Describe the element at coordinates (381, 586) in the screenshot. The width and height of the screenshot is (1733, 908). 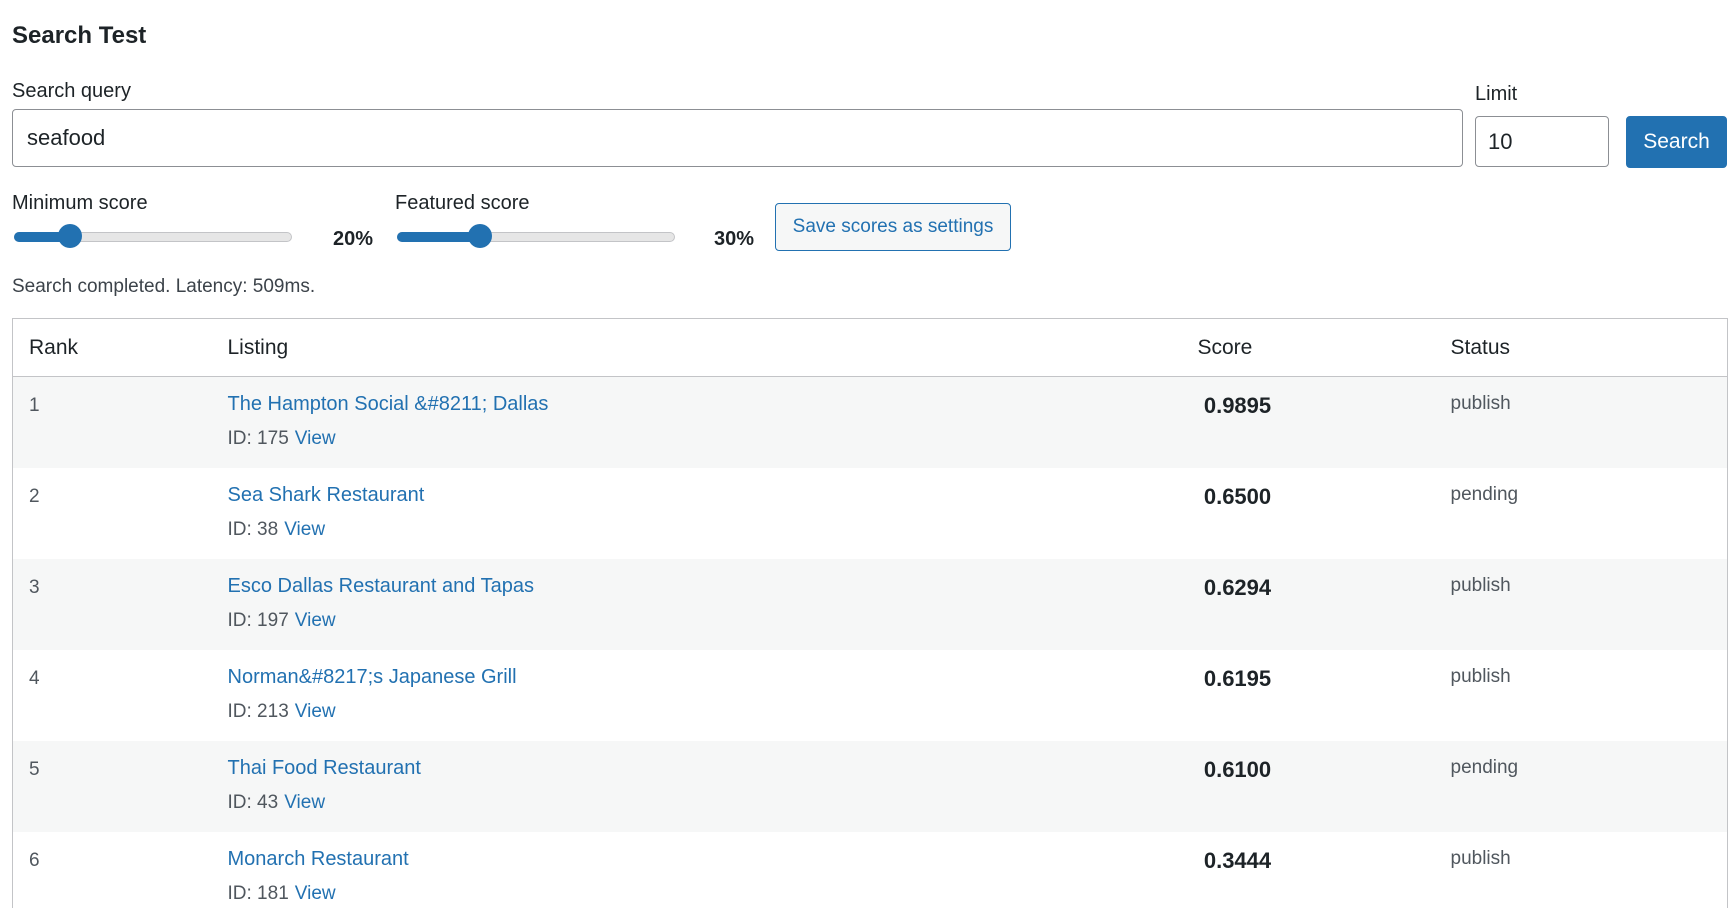
I see `listing-title-link: Esco Dallas Restaurant and Tapas` at that location.